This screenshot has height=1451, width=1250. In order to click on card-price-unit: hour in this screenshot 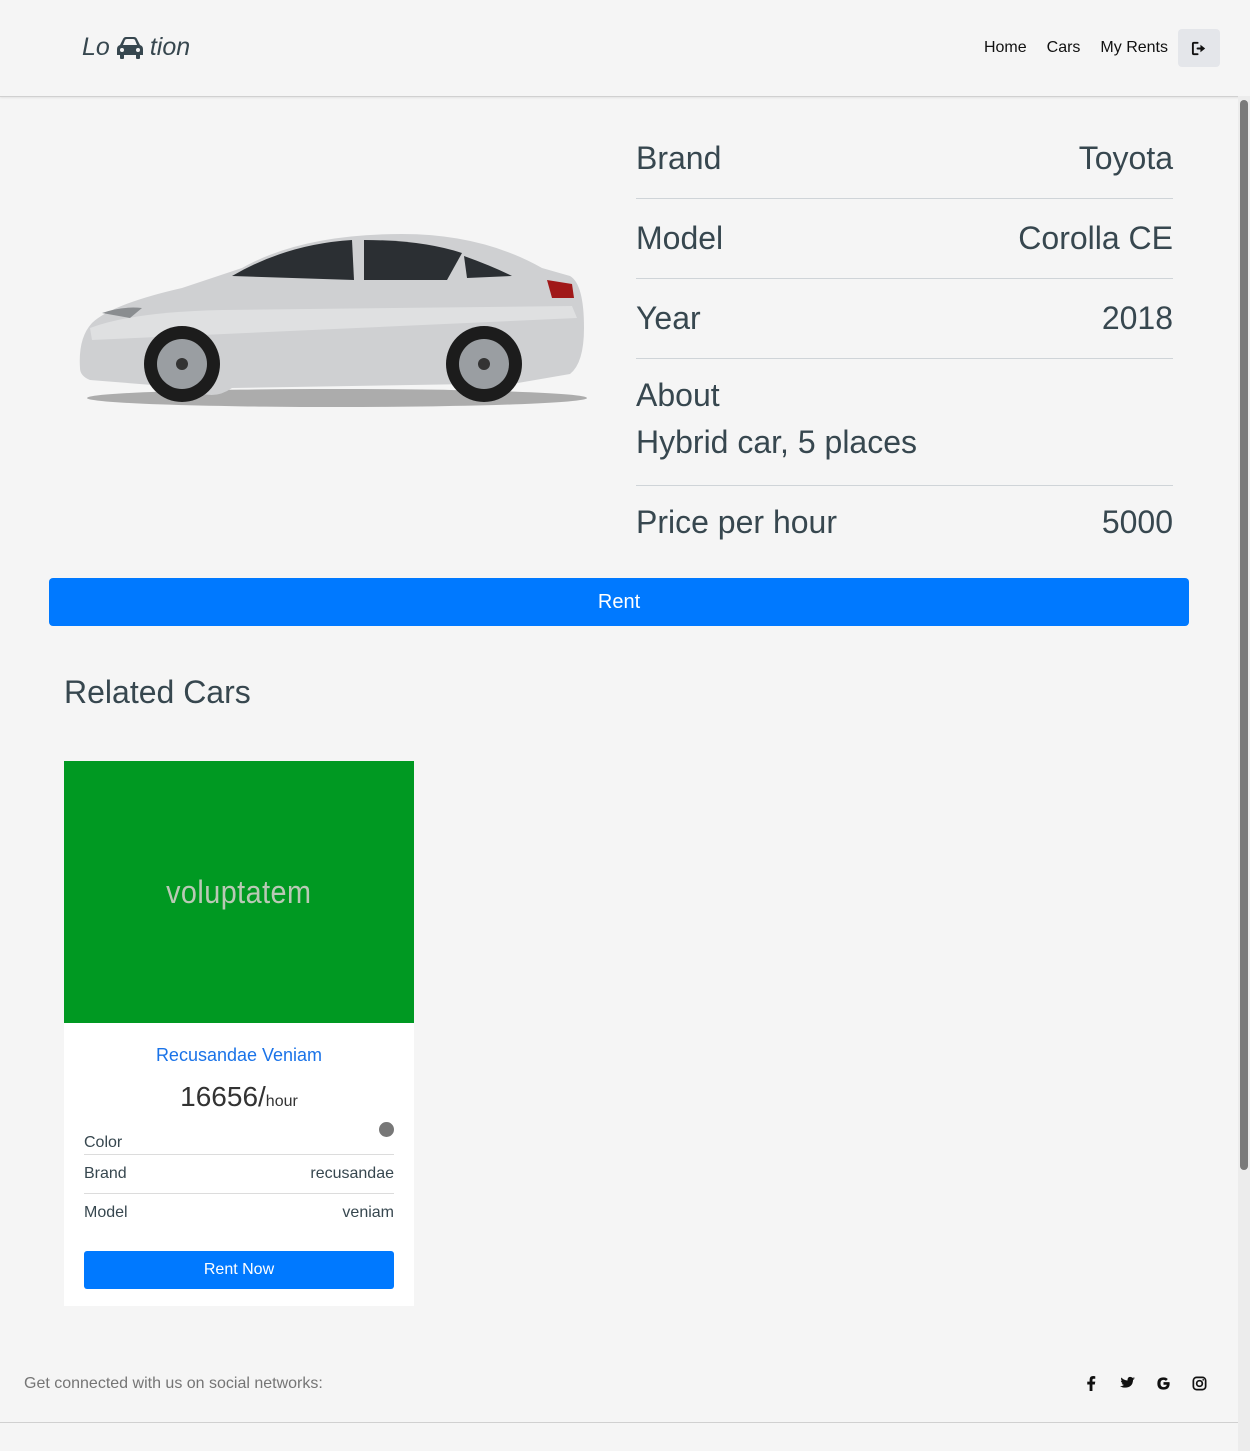, I will do `click(281, 1101)`.